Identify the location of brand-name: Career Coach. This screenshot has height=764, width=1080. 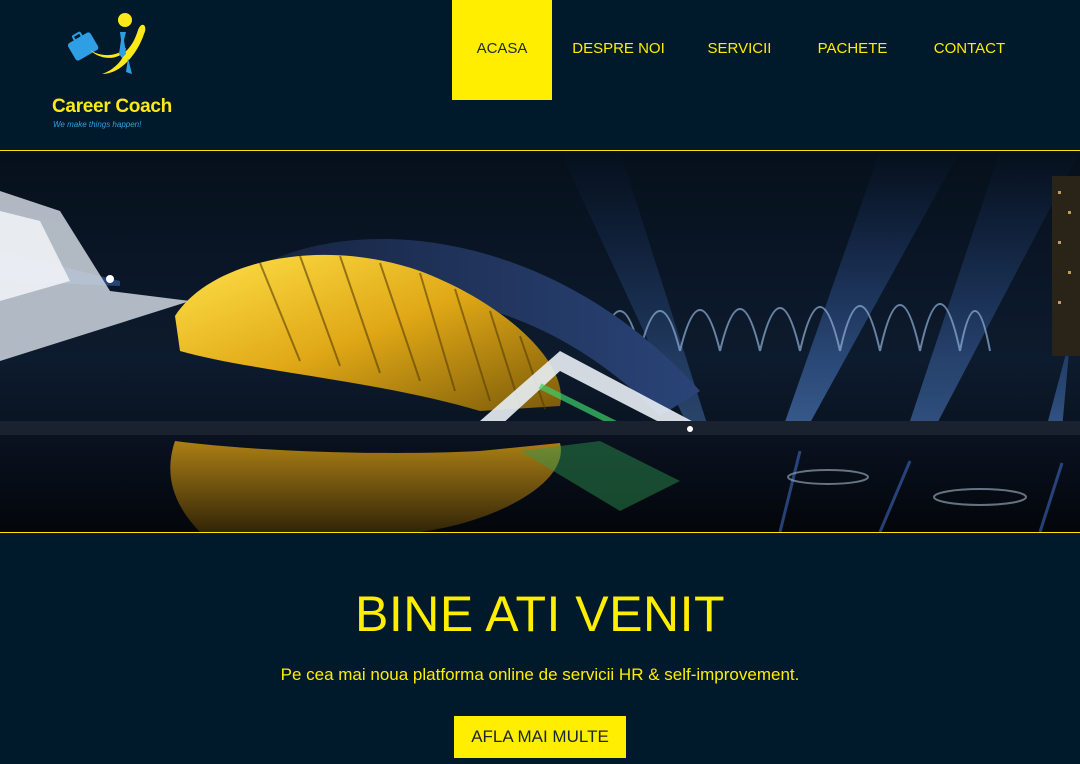
(112, 106).